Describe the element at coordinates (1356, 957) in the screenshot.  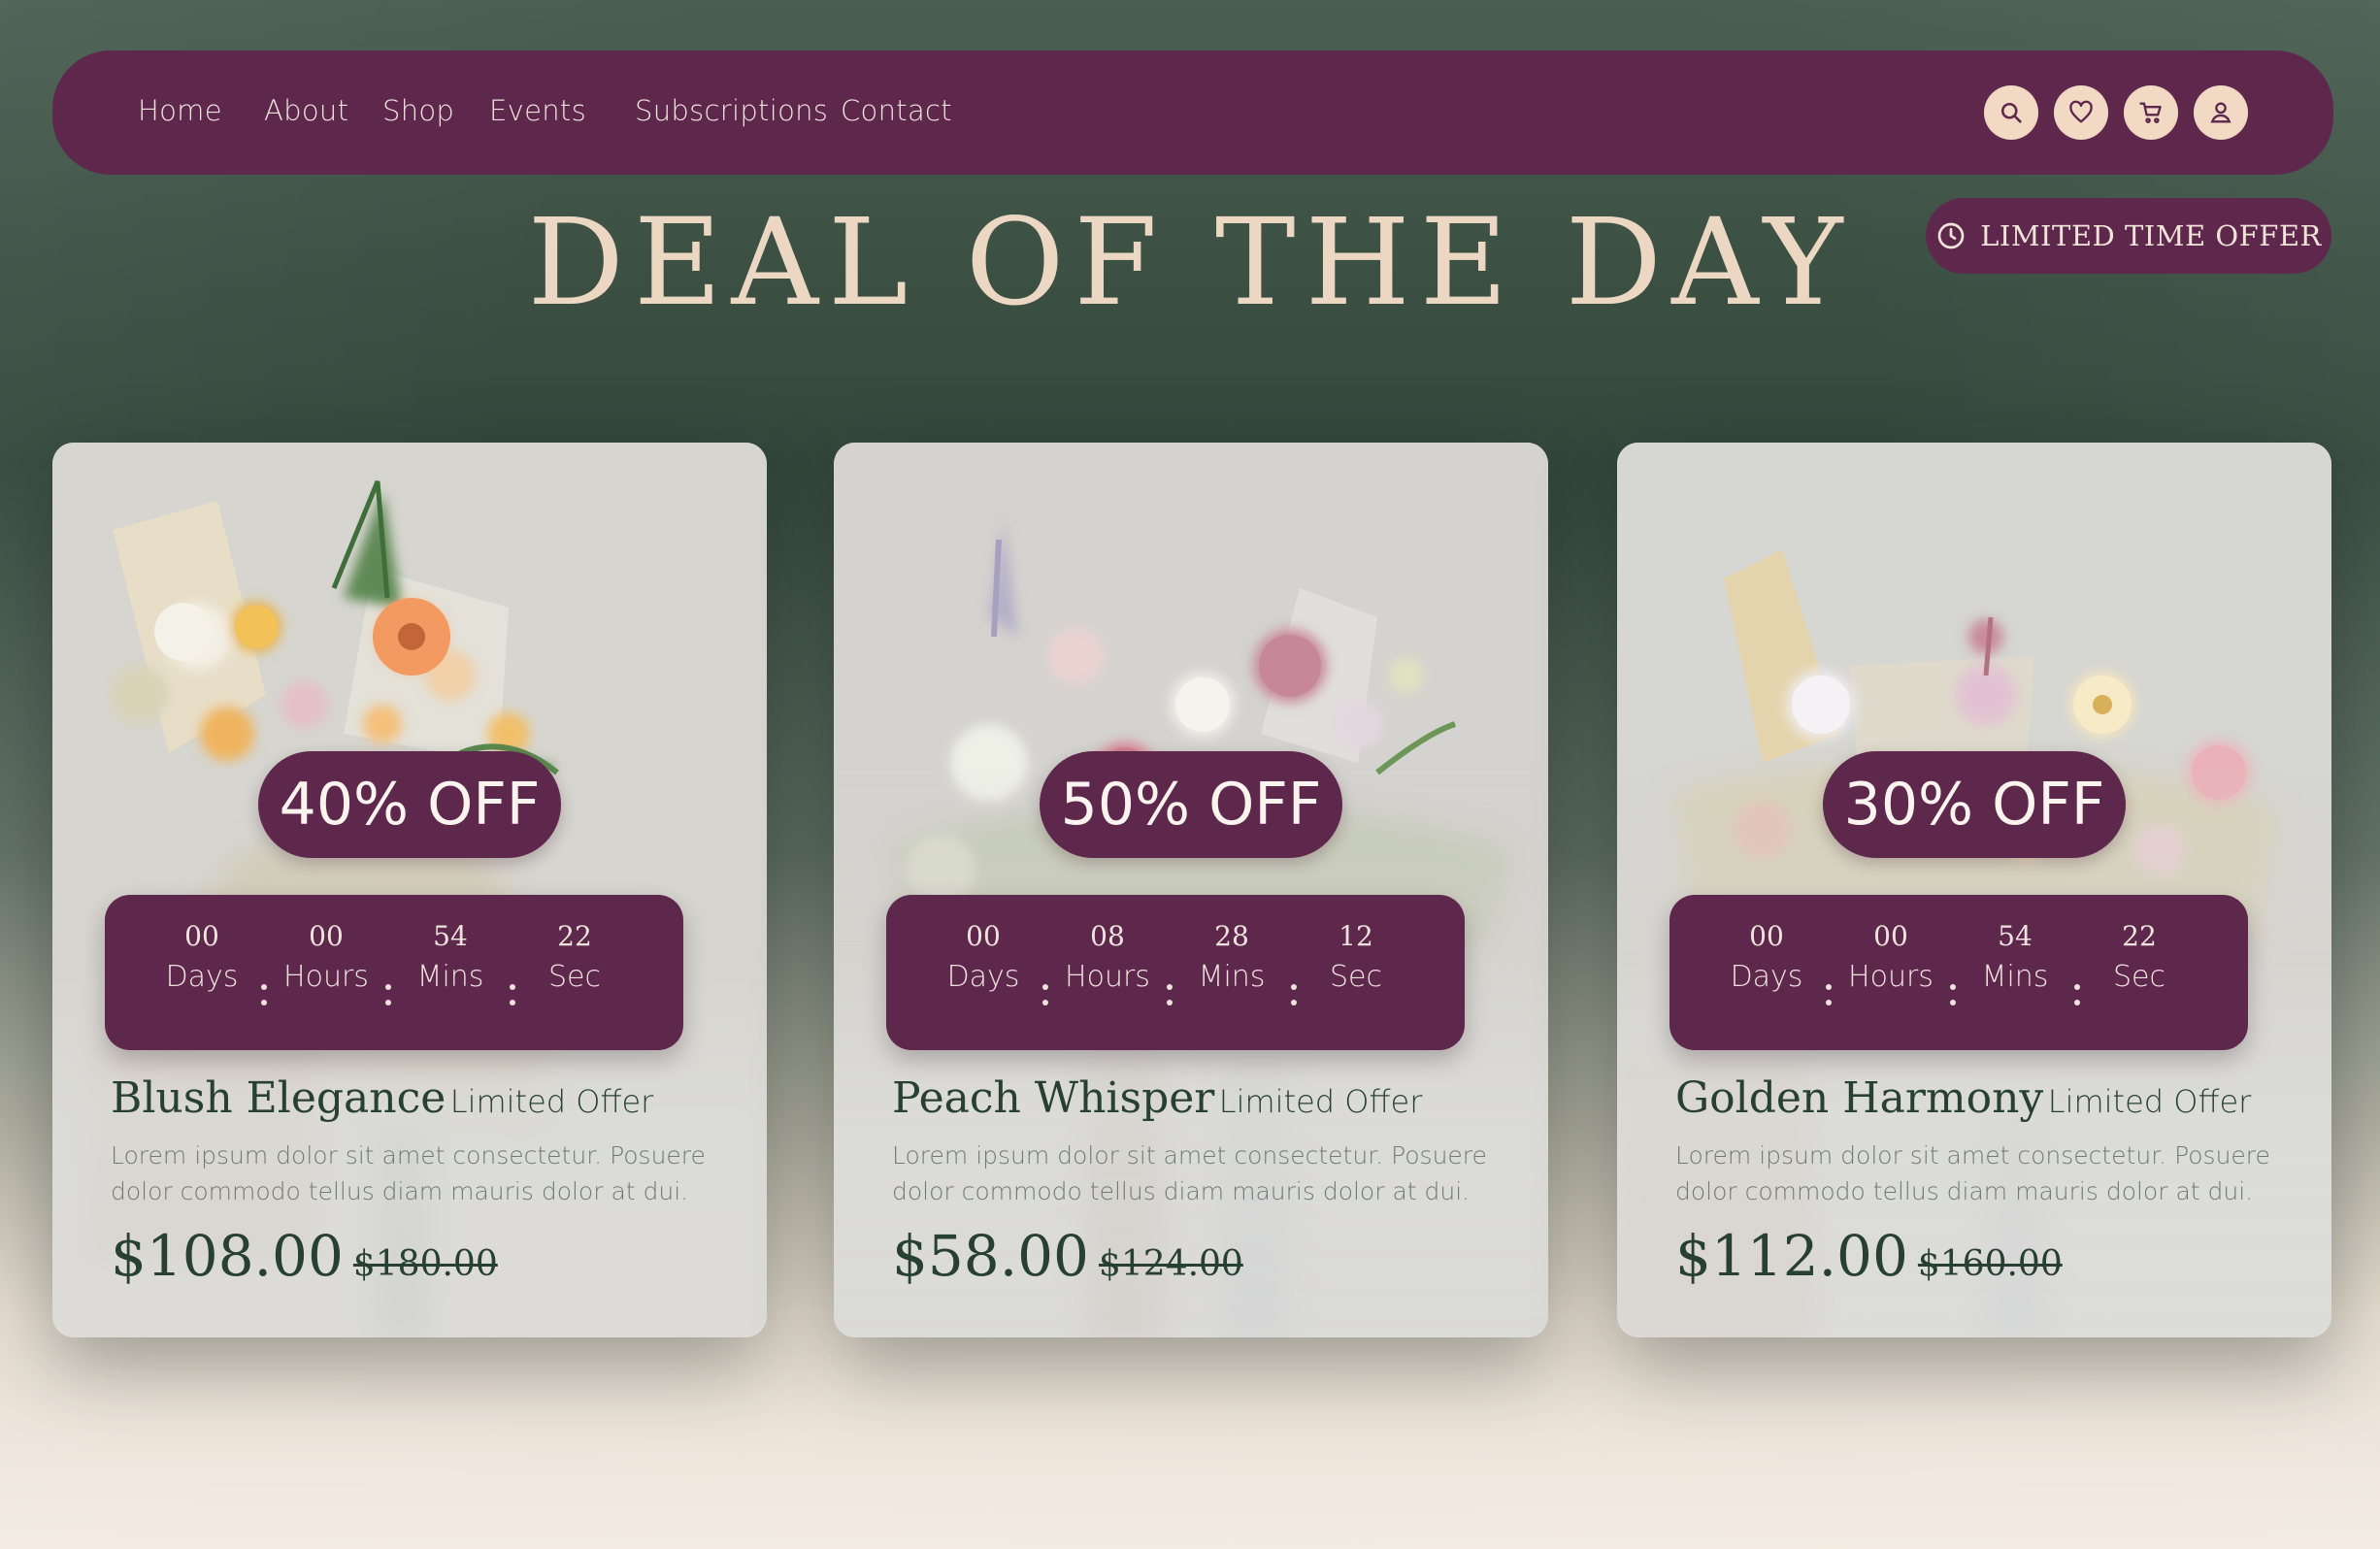
I see `timer-sec: 12 Sec` at that location.